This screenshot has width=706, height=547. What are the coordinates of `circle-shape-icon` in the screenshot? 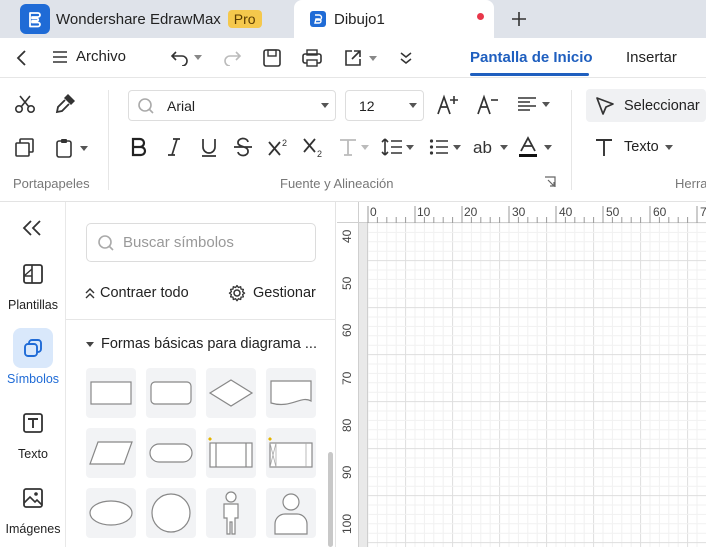 It's located at (171, 513).